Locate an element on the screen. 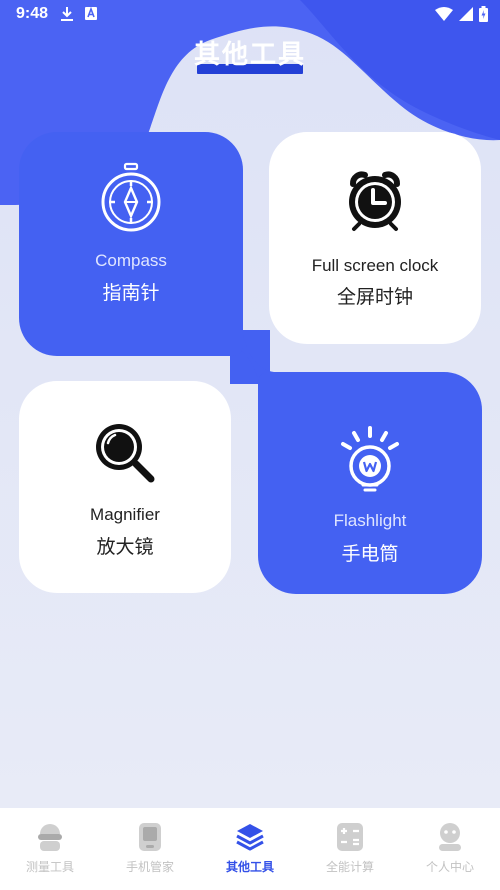 This screenshot has width=500, height=890. status-right-icons is located at coordinates (461, 14).